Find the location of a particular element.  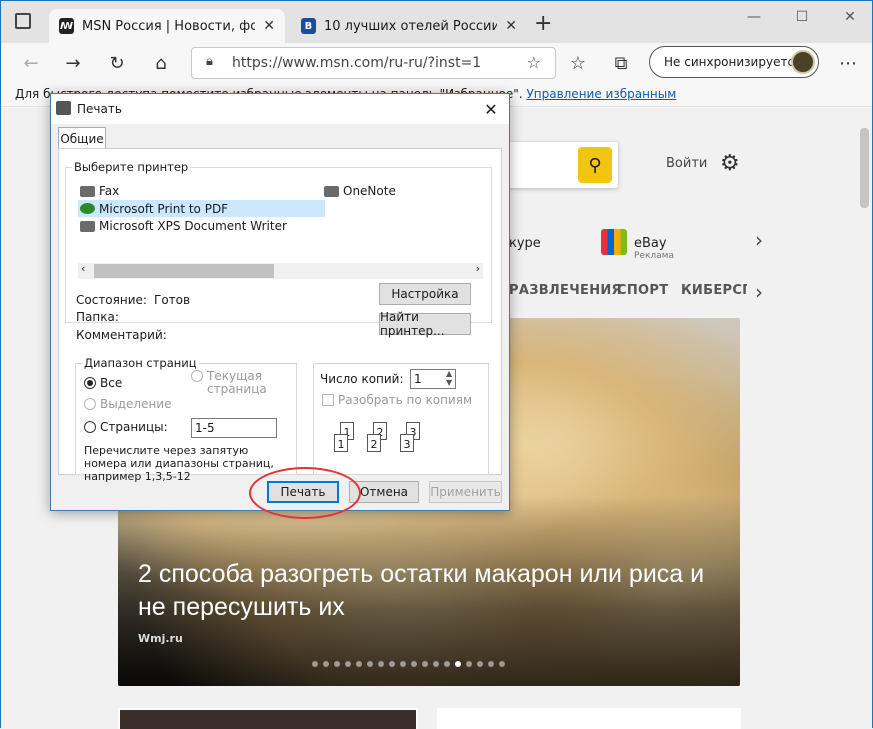

profile-sync-button: Не синхронизируется is located at coordinates (734, 62).